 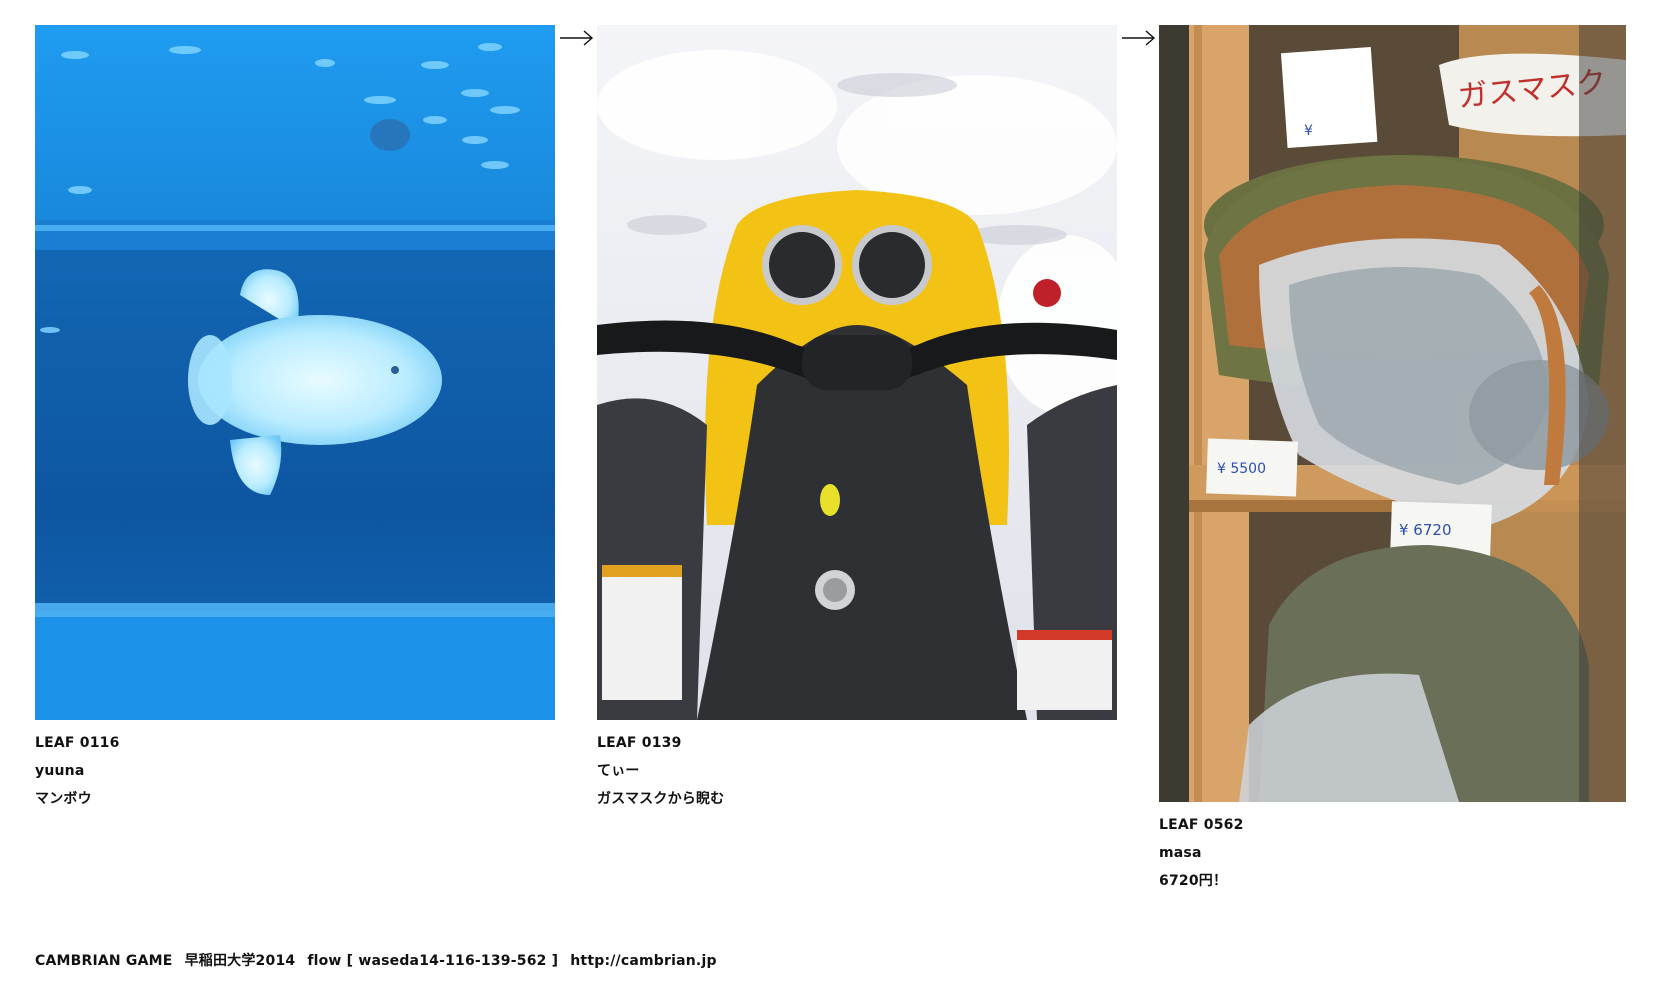 I want to click on leaf-caption: LEAF 0562 masa 6720円！, so click(x=1392, y=853).